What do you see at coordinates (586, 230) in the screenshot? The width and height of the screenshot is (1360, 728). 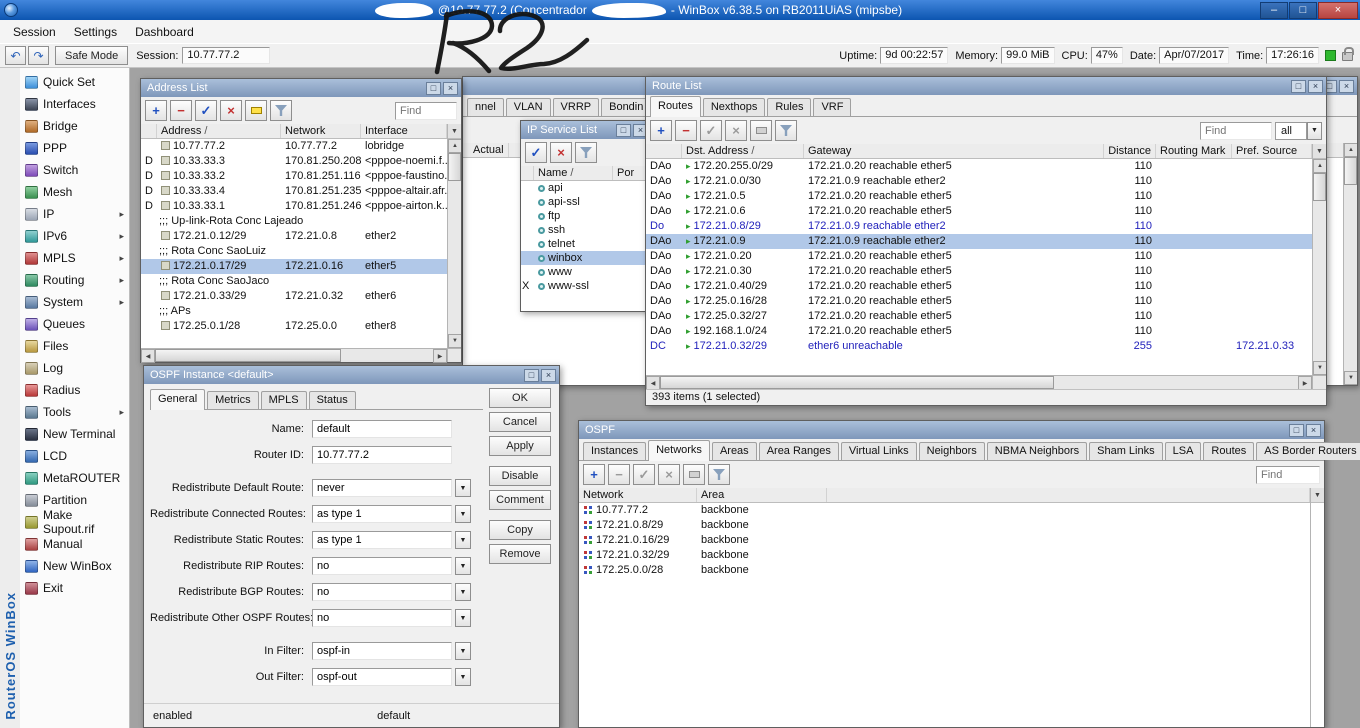 I see `service-row: ssh` at bounding box center [586, 230].